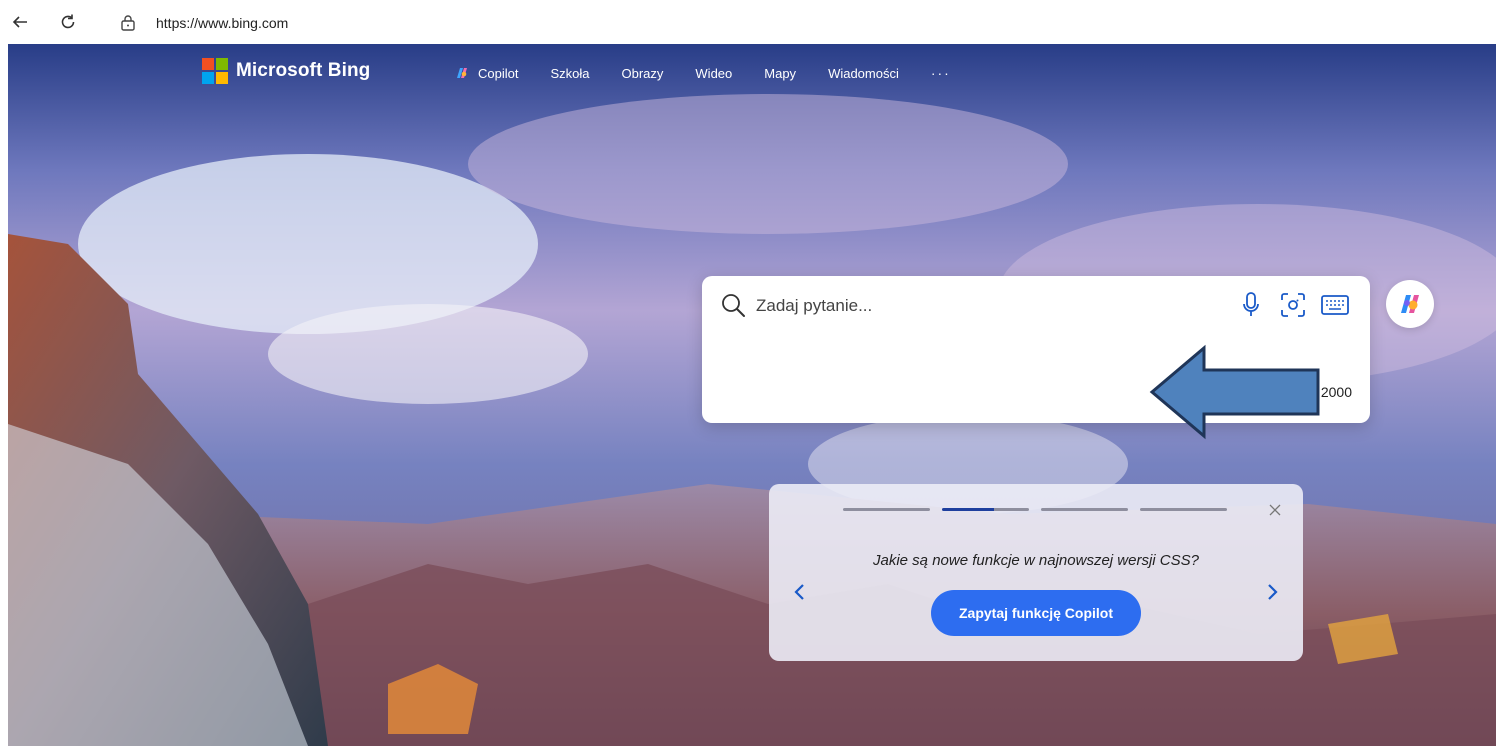 The height and width of the screenshot is (746, 1496). I want to click on url-text: https://www.bing.com, so click(222, 23).